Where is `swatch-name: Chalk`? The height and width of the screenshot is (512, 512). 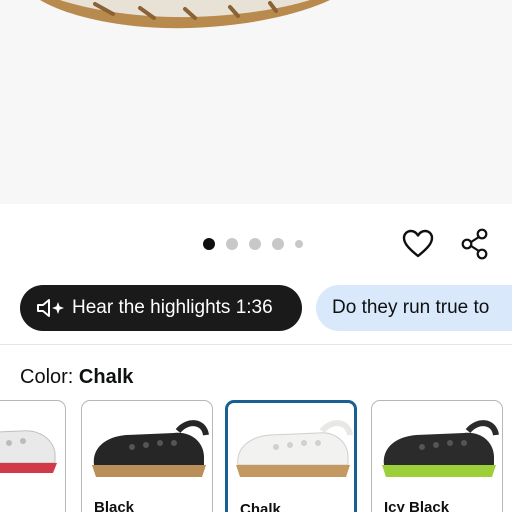
swatch-name: Chalk is located at coordinates (260, 506).